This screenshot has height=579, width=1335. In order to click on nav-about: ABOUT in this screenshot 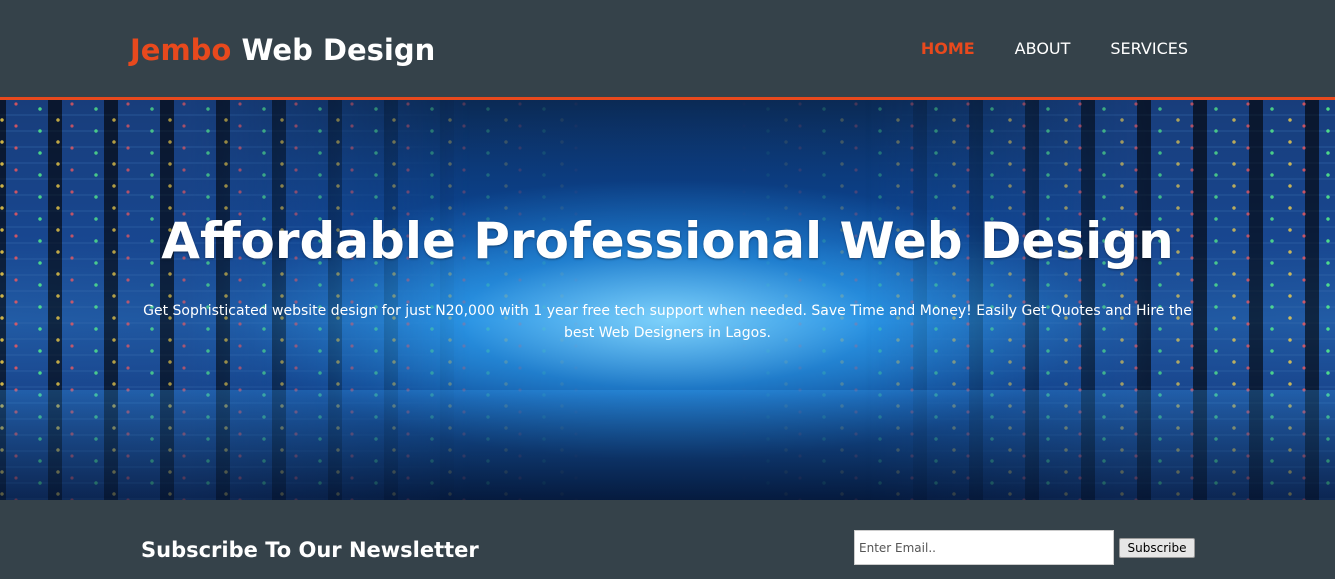, I will do `click(1043, 48)`.